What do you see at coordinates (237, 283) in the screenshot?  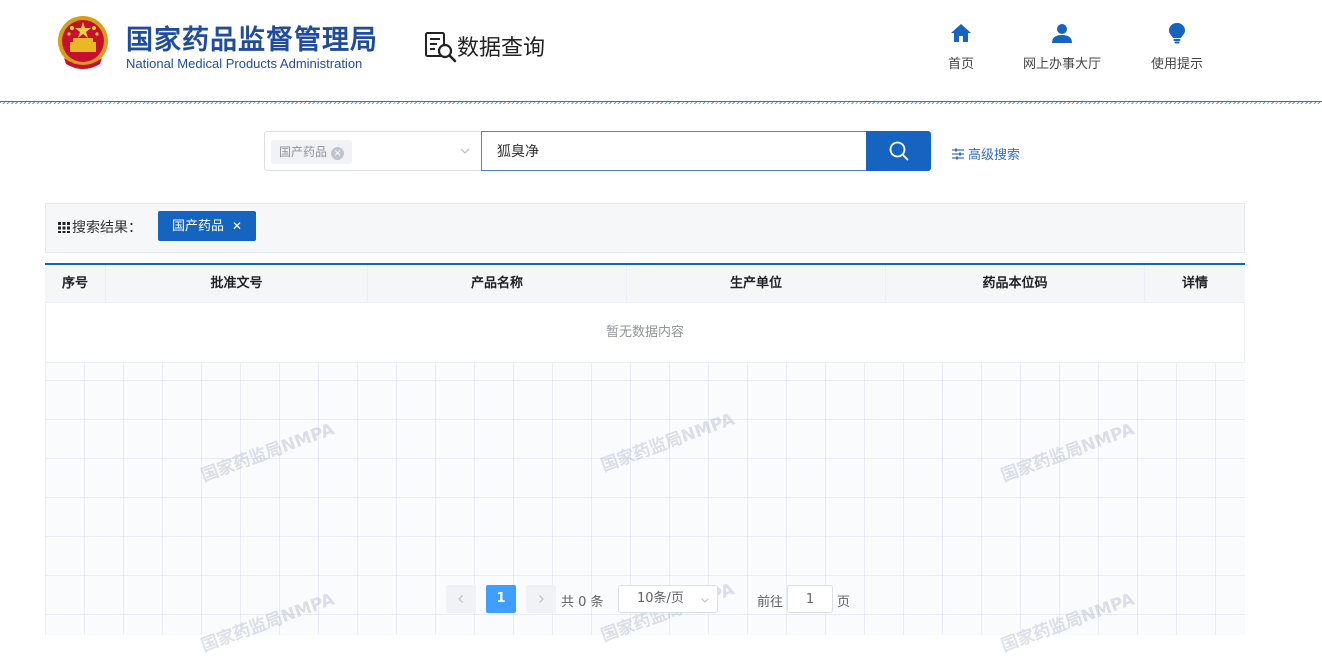 I see `column-header: 批准文号` at bounding box center [237, 283].